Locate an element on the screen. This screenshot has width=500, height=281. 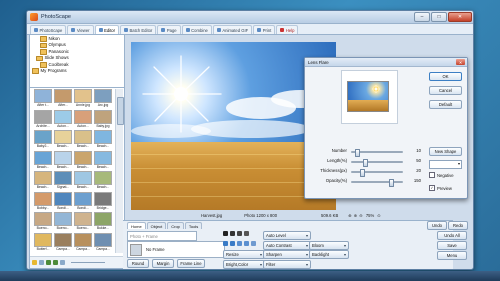
thumbnail-item: Arc.jpg is located at coordinates (103, 99).